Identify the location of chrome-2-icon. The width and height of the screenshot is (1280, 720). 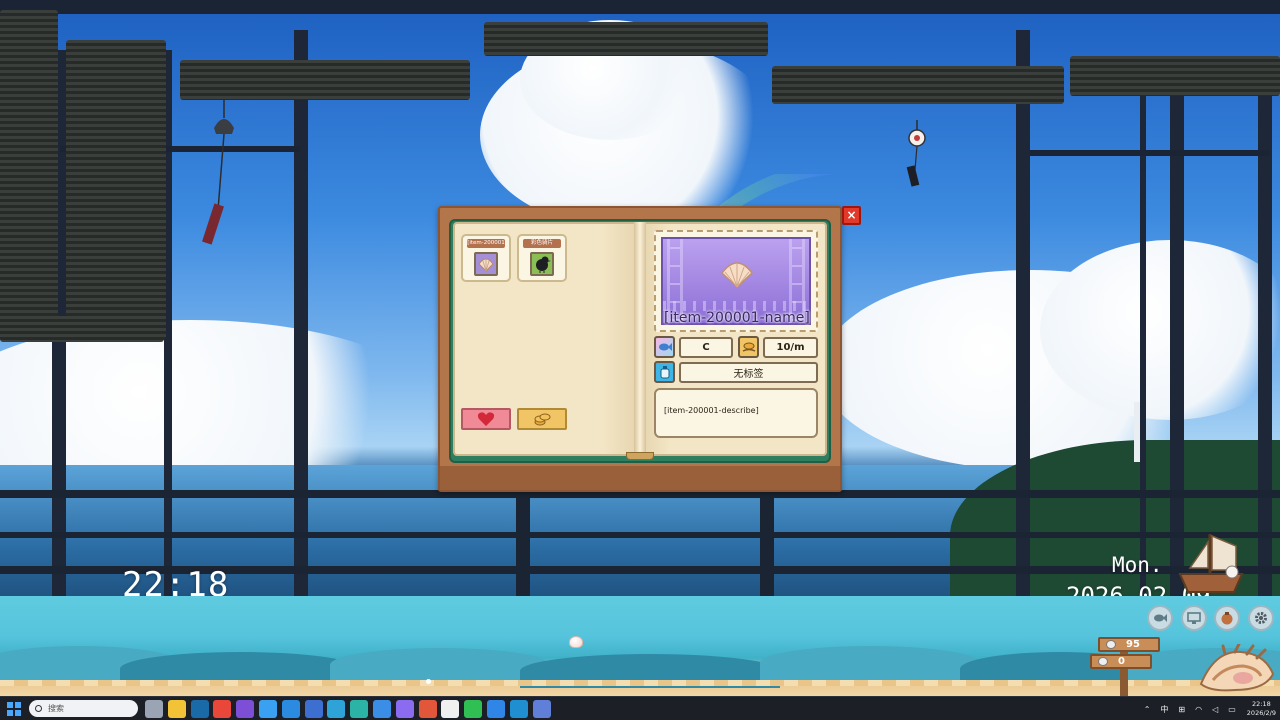
(427, 709).